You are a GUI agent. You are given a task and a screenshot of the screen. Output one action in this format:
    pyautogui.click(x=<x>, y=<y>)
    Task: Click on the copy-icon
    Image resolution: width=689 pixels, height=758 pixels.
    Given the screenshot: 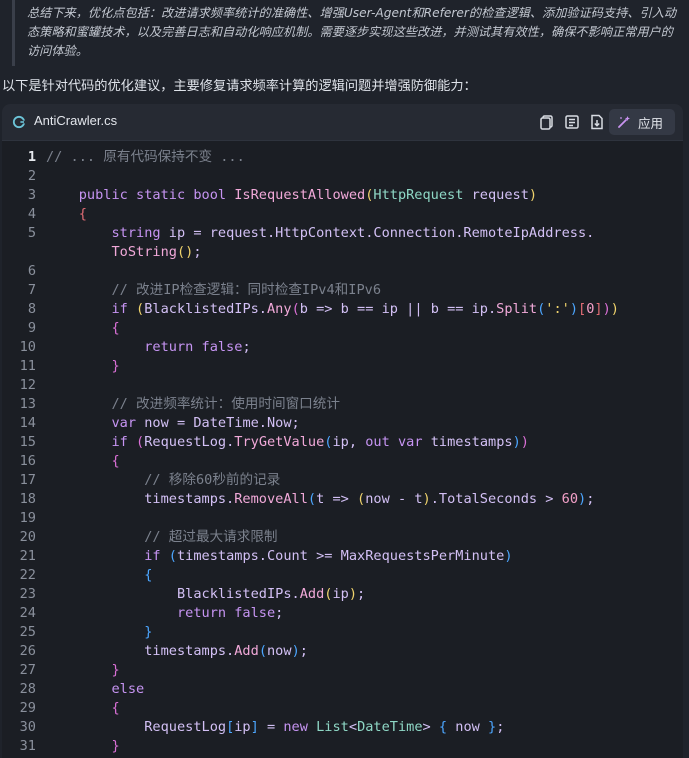 What is the action you would take?
    pyautogui.click(x=547, y=122)
    